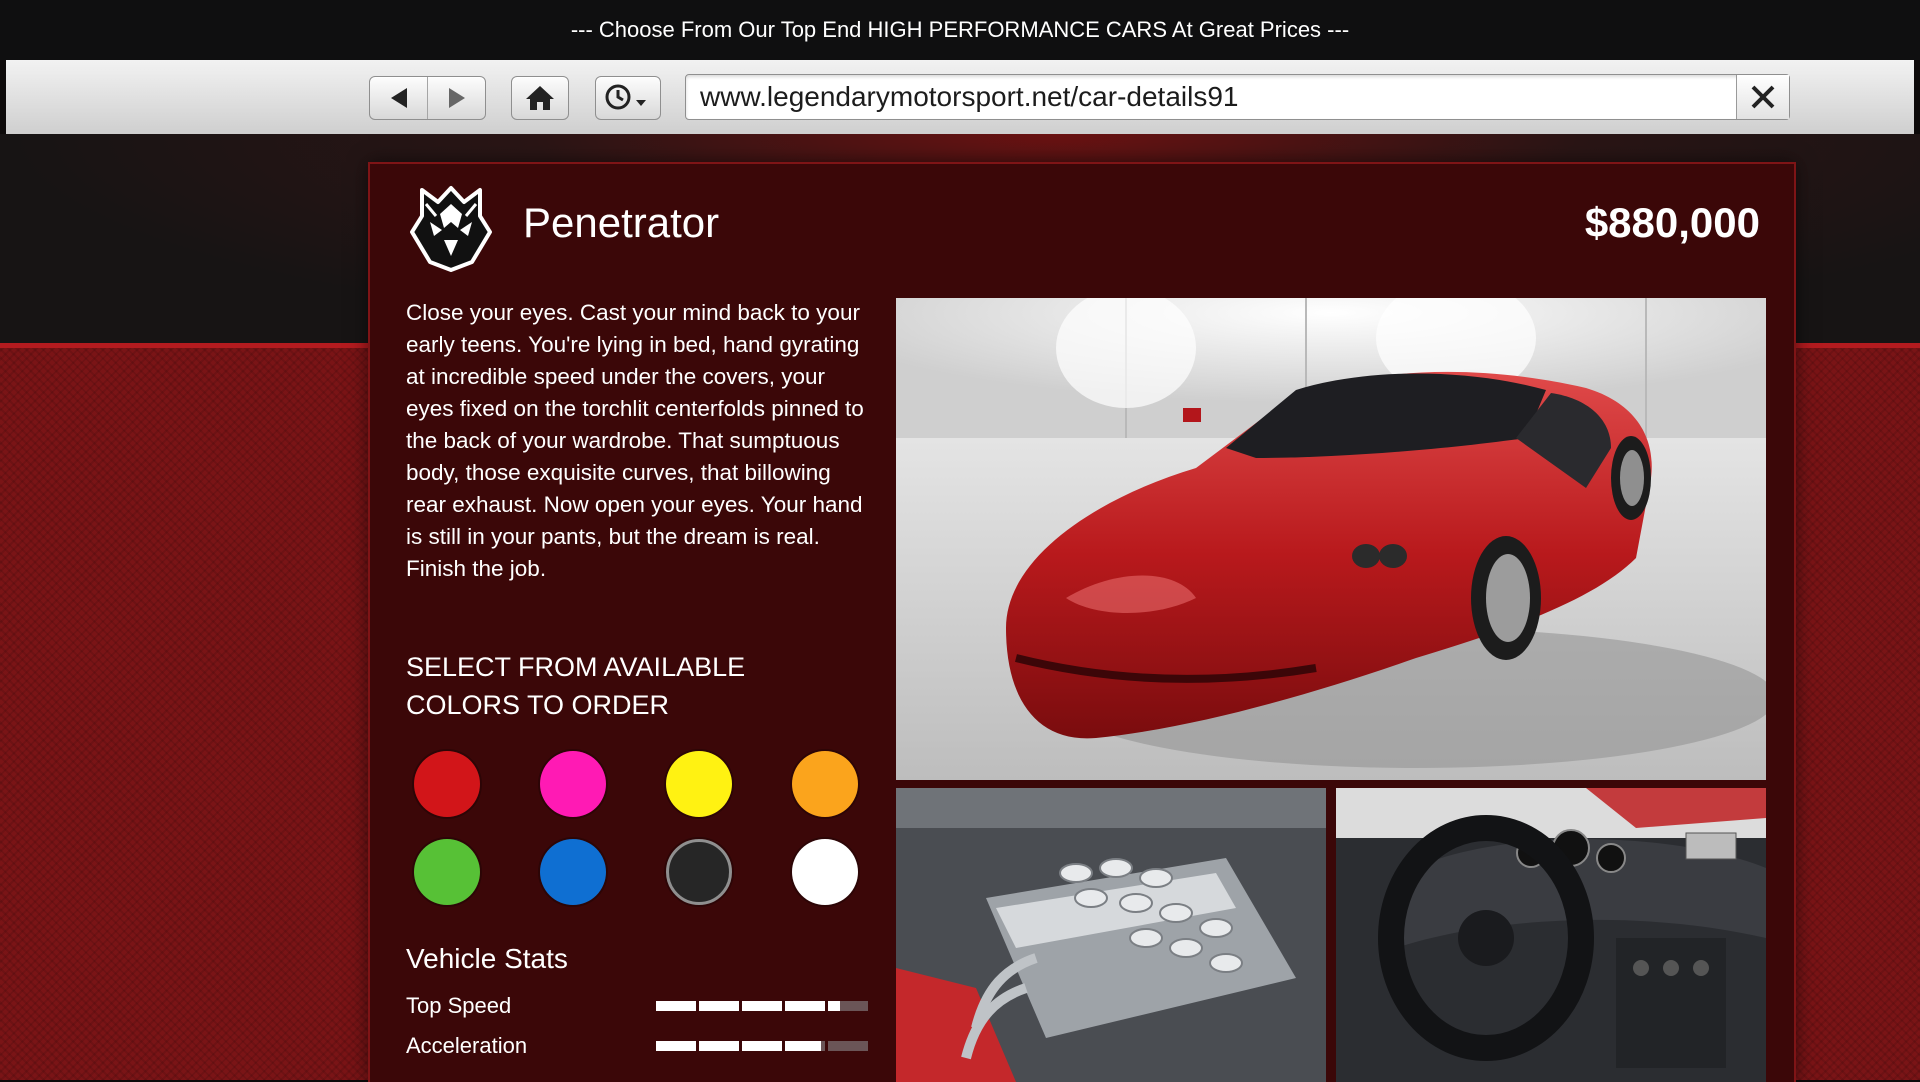 The image size is (1920, 1082). I want to click on back-forward-group, so click(427, 98).